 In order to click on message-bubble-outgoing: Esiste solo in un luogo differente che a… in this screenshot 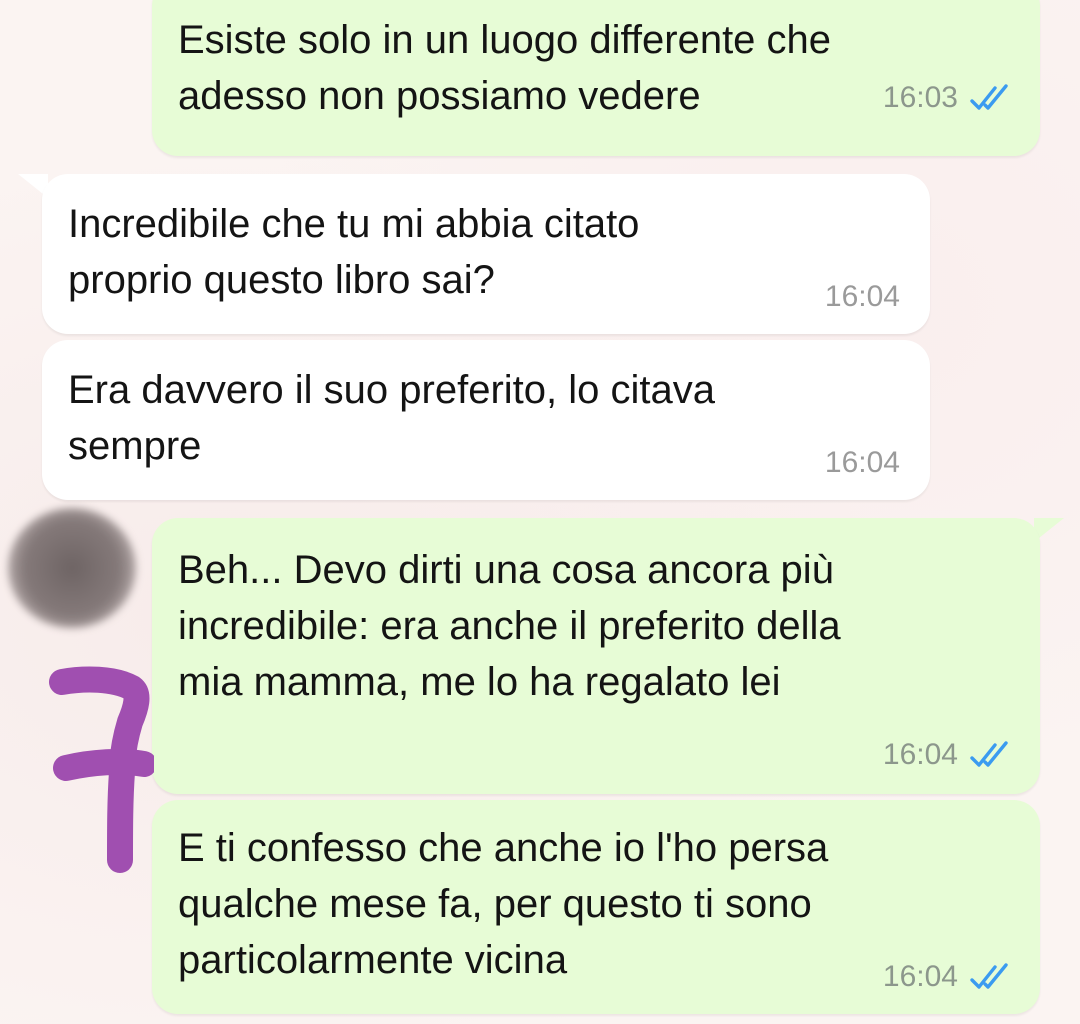, I will do `click(596, 78)`.